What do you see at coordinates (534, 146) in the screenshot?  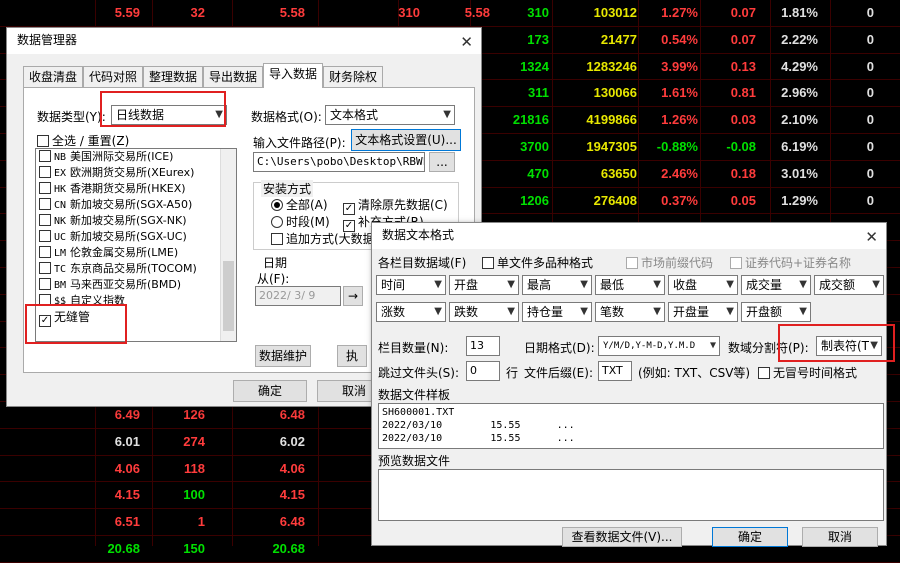 I see `table-cell: 3700` at bounding box center [534, 146].